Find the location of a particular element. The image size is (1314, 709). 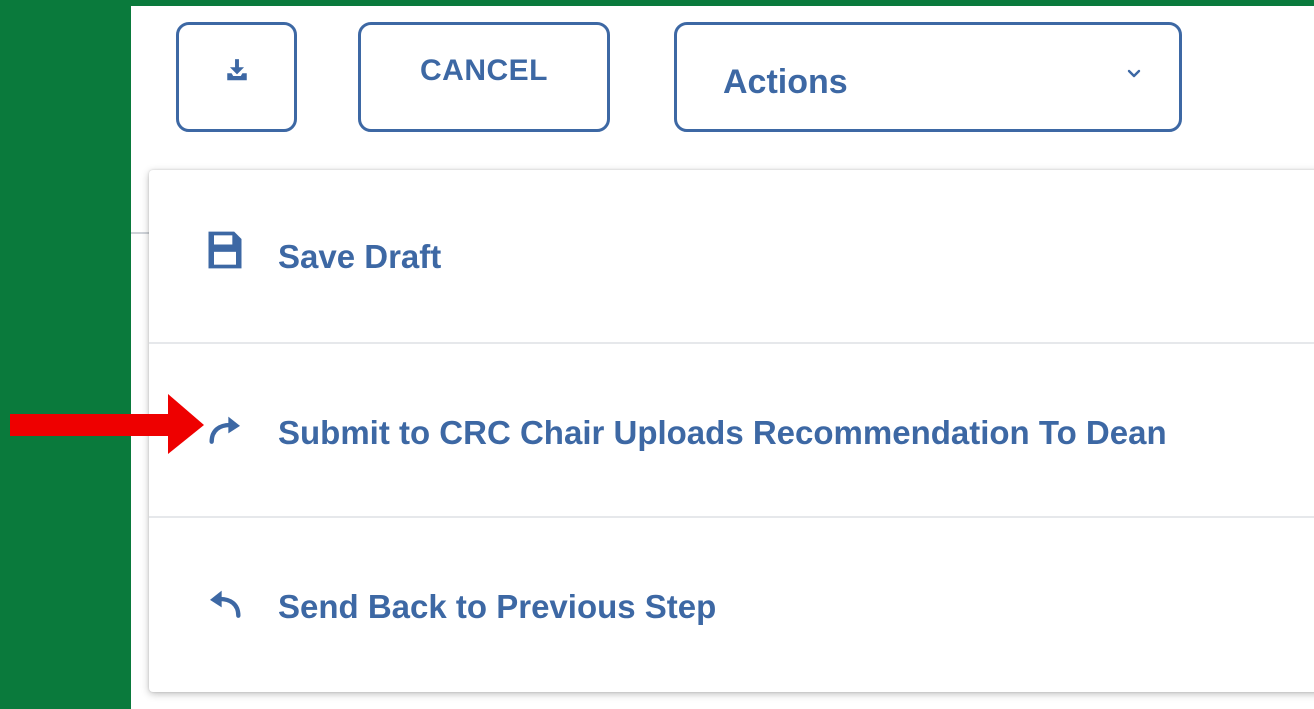

actions-select-value: Actions is located at coordinates (785, 82).